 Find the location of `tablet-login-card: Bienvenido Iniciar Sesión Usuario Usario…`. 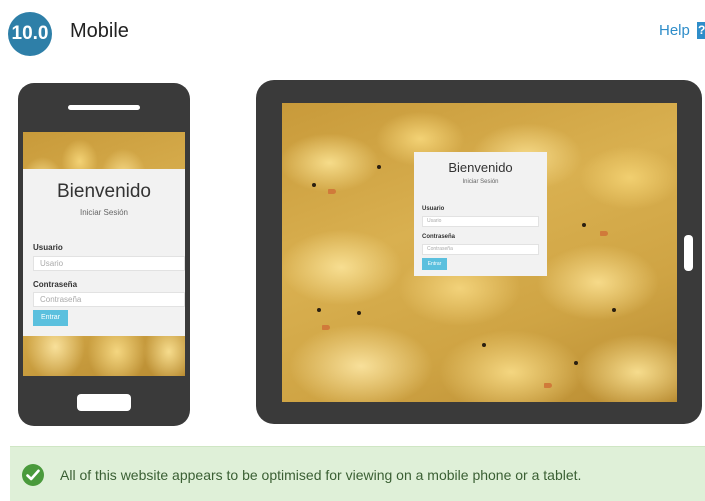

tablet-login-card: Bienvenido Iniciar Sesión Usuario Usario… is located at coordinates (480, 214).